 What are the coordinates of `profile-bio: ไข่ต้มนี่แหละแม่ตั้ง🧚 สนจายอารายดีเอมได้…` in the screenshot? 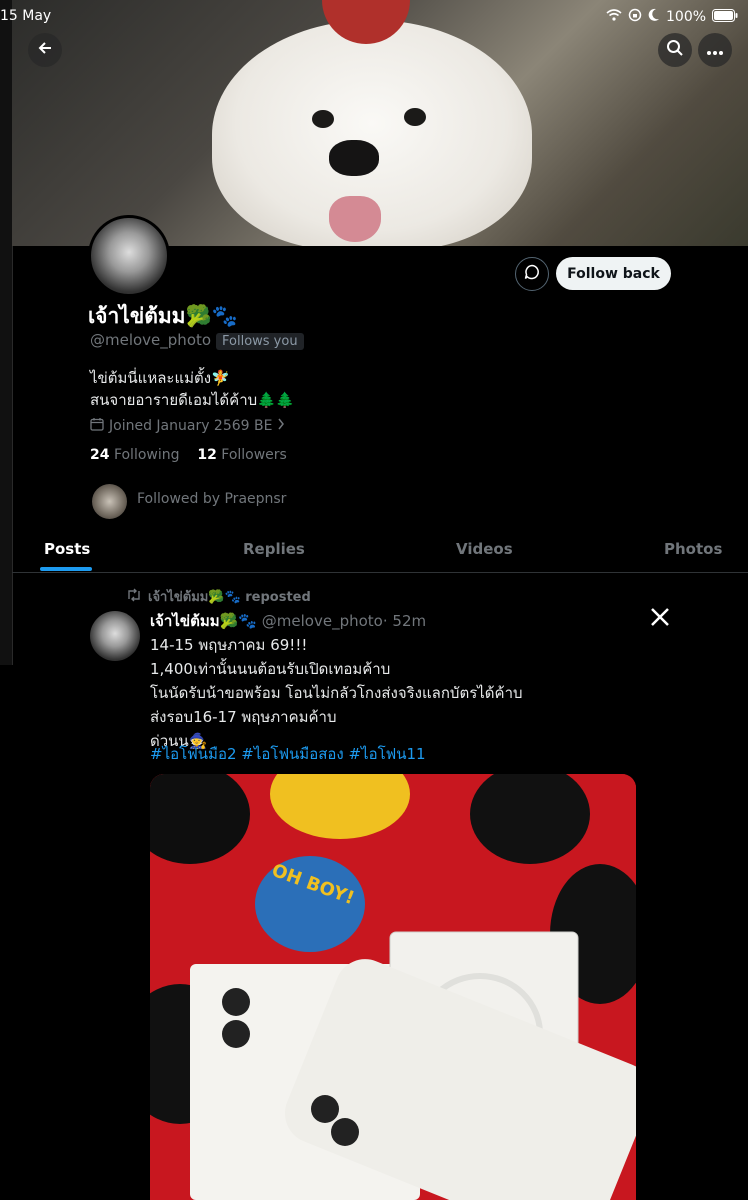 It's located at (192, 389).